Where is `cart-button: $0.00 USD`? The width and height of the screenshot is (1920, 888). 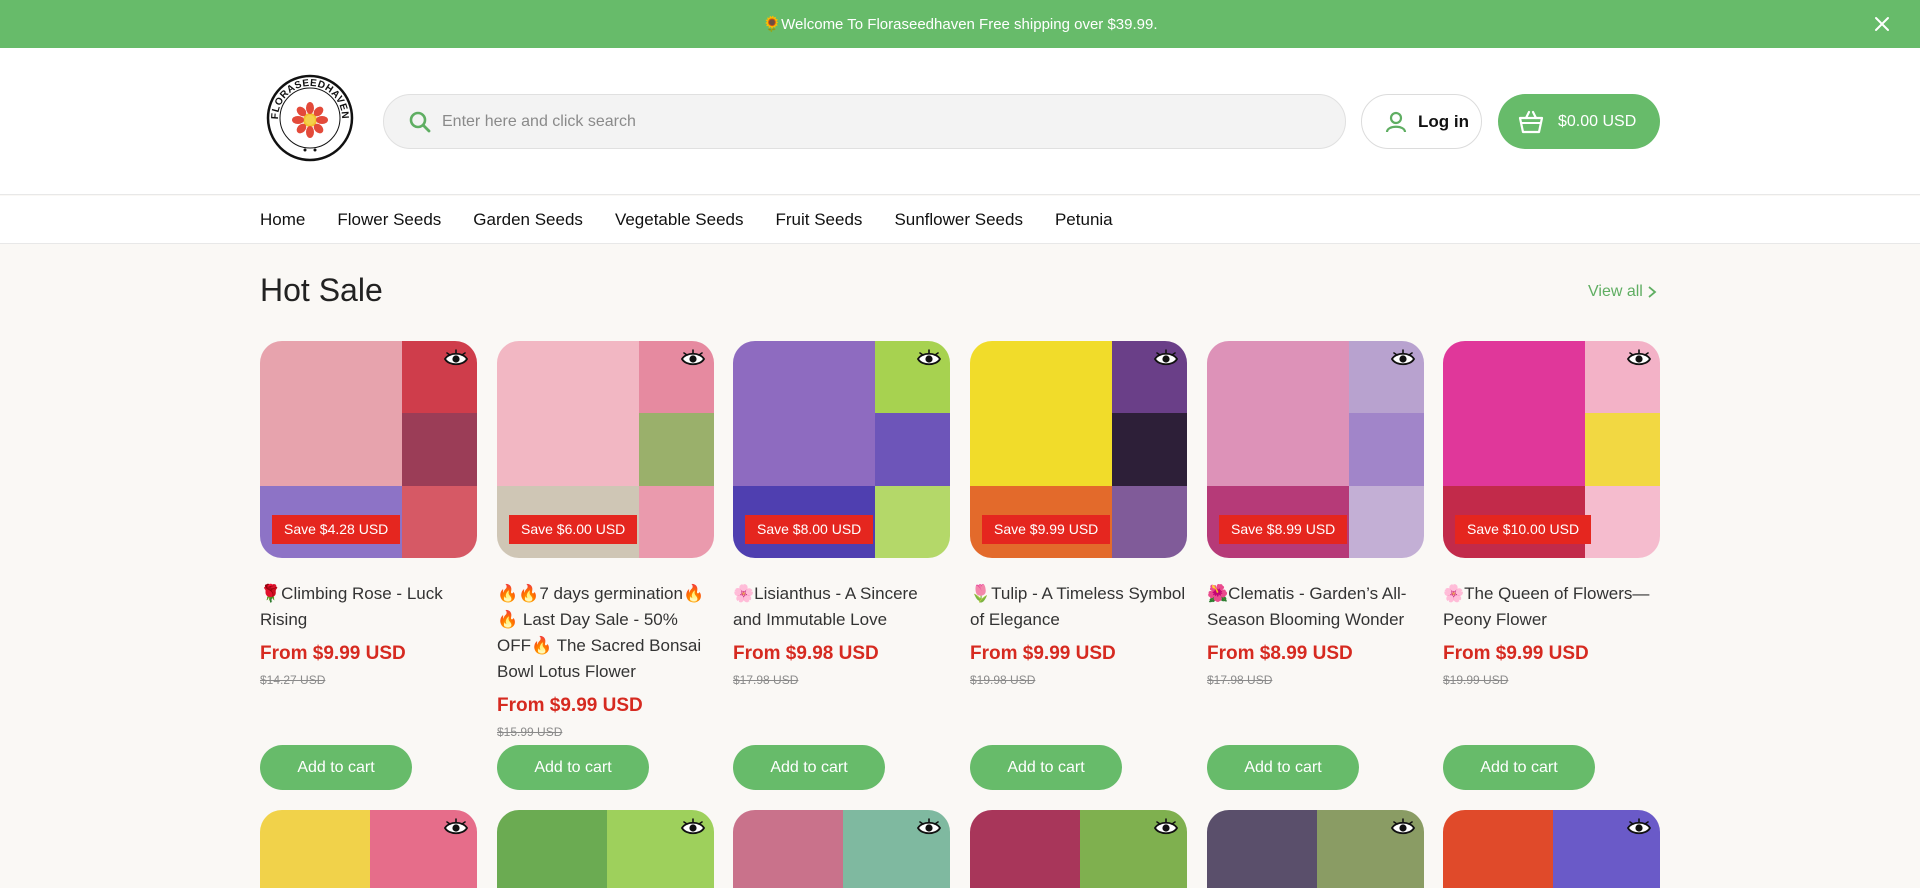 cart-button: $0.00 USD is located at coordinates (1579, 121).